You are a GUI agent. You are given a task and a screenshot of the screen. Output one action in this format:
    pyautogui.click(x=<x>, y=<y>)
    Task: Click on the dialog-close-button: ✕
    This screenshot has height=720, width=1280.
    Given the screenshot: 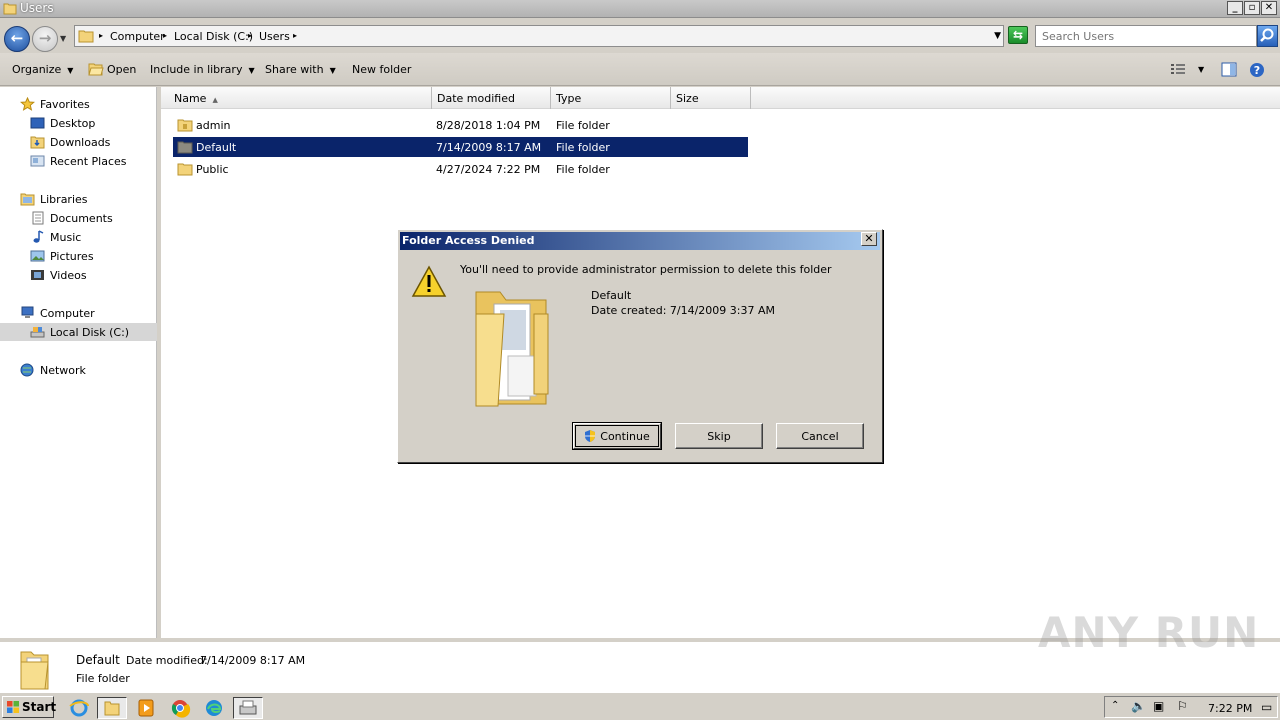 What is the action you would take?
    pyautogui.click(x=869, y=239)
    